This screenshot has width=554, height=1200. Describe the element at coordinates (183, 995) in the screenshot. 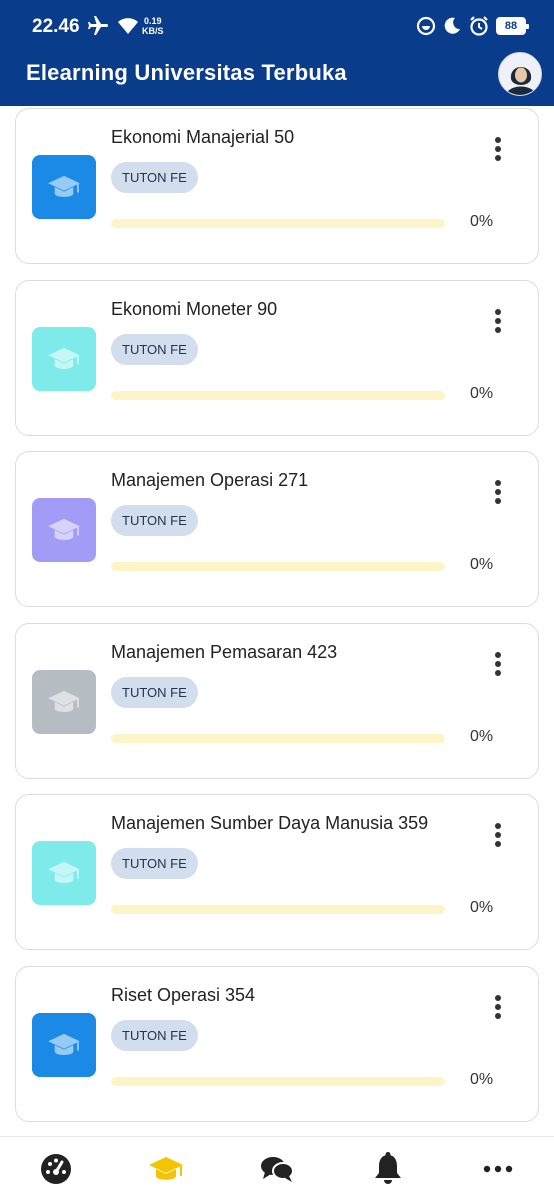

I see `course-title: Riset Operasi 354` at that location.